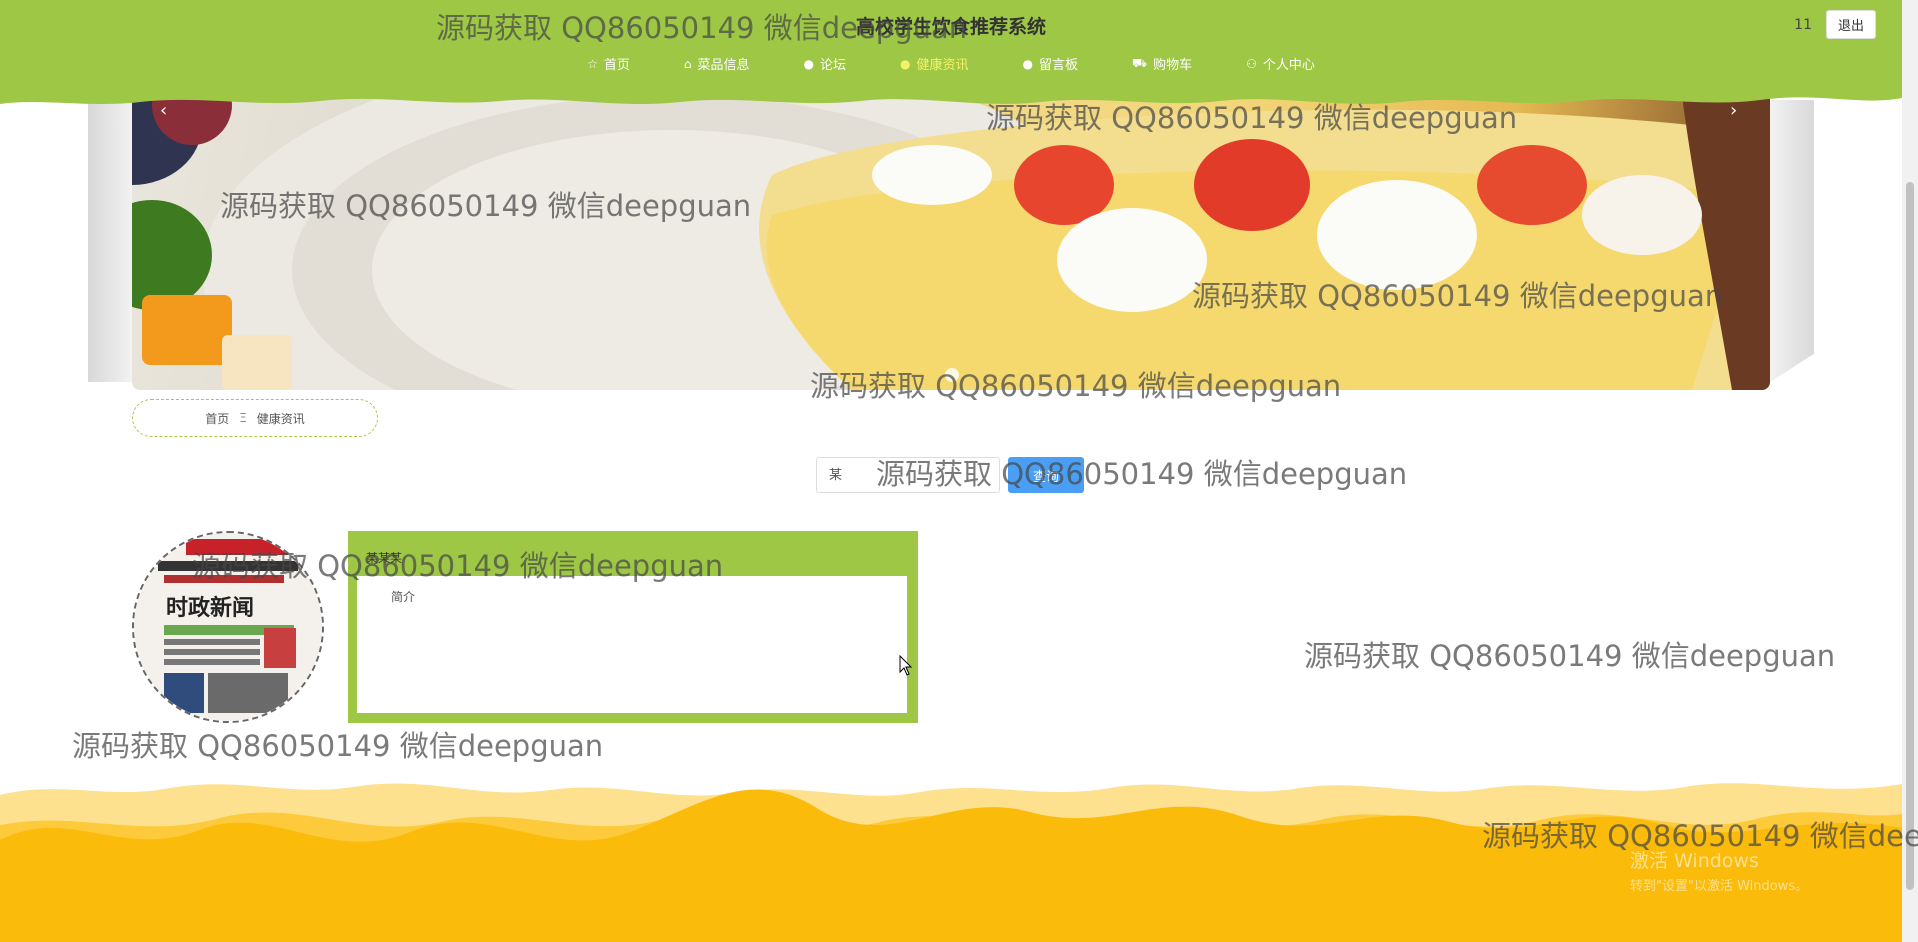 The height and width of the screenshot is (942, 1918). Describe the element at coordinates (1694, 861) in the screenshot. I see `windows-activation-title: 激活 Windows` at that location.